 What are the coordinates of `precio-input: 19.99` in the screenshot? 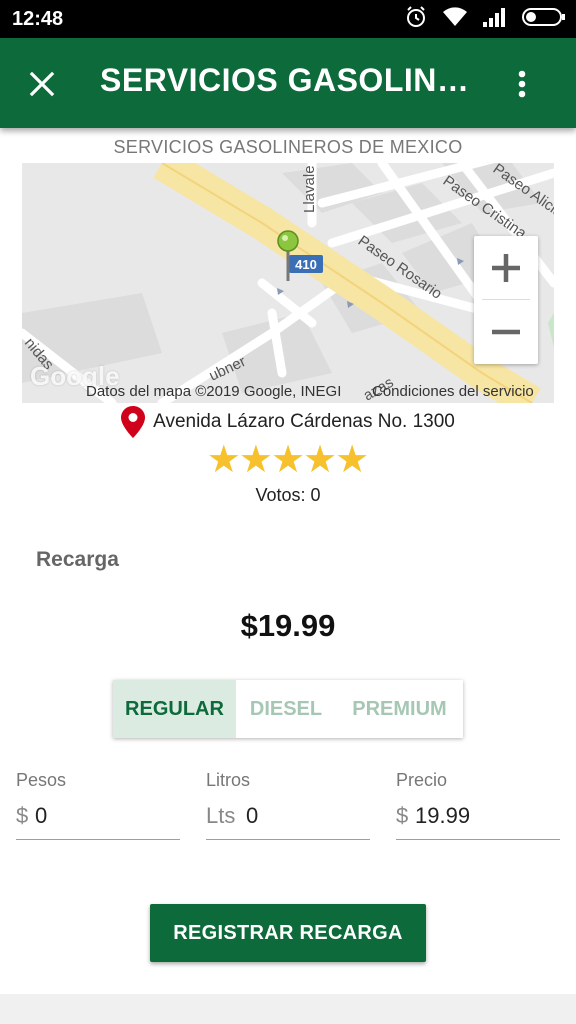 It's located at (442, 816).